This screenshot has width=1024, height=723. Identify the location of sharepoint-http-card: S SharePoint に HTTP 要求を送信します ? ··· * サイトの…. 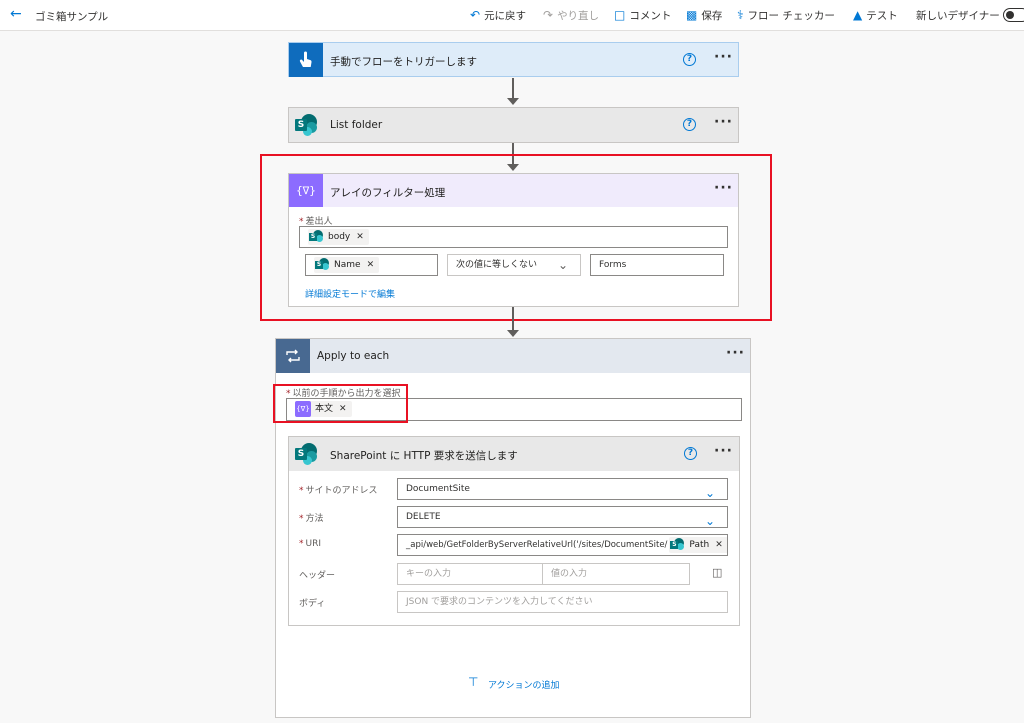
(514, 531).